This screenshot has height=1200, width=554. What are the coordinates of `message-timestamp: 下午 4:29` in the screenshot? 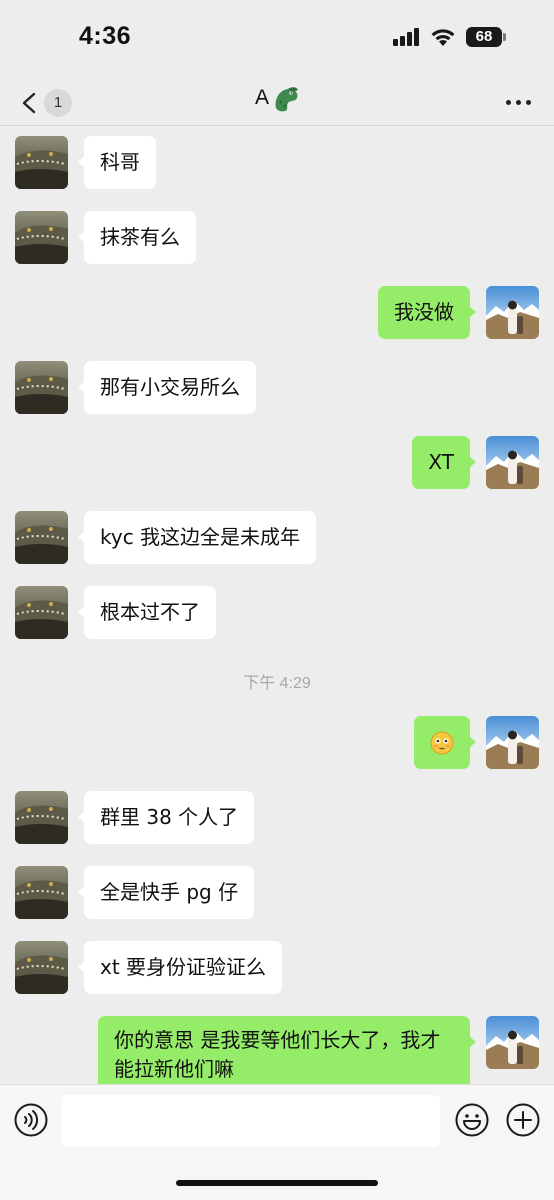 It's located at (277, 683).